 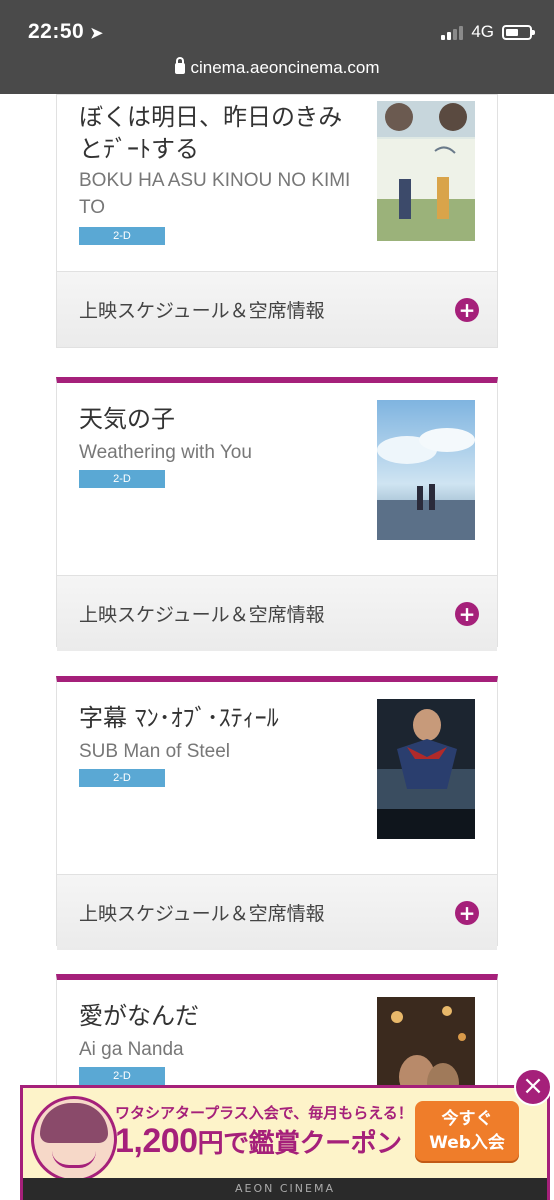 What do you see at coordinates (467, 1143) in the screenshot?
I see `cta-line2: Web入会` at bounding box center [467, 1143].